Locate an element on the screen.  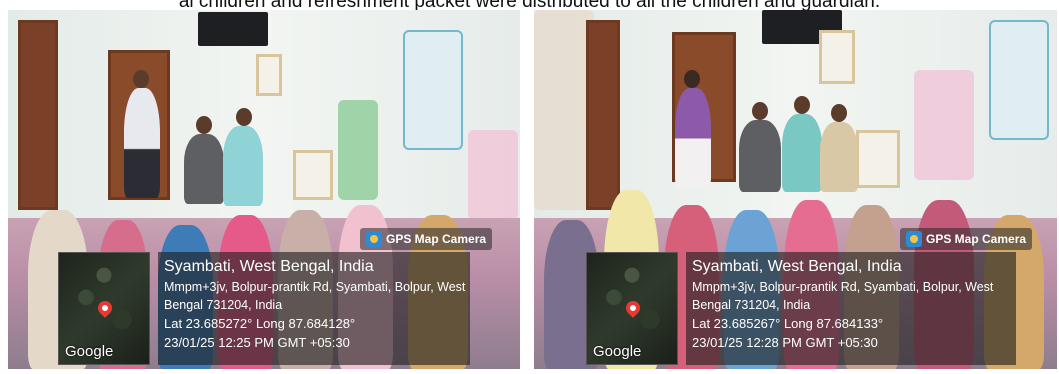
datetime: 23/01/25 12:25 PM GMT +05:30 is located at coordinates (257, 342).